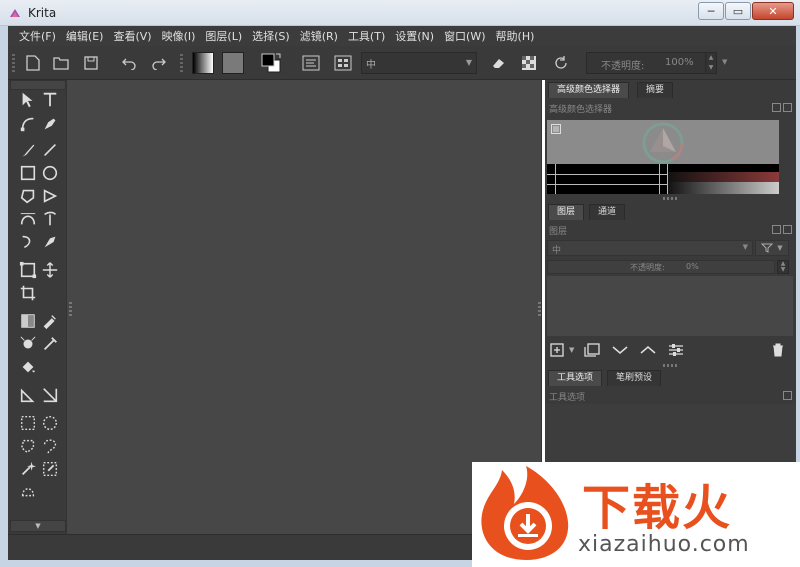 The image size is (800, 567). What do you see at coordinates (50, 344) in the screenshot?
I see `fill-tool-alt` at bounding box center [50, 344].